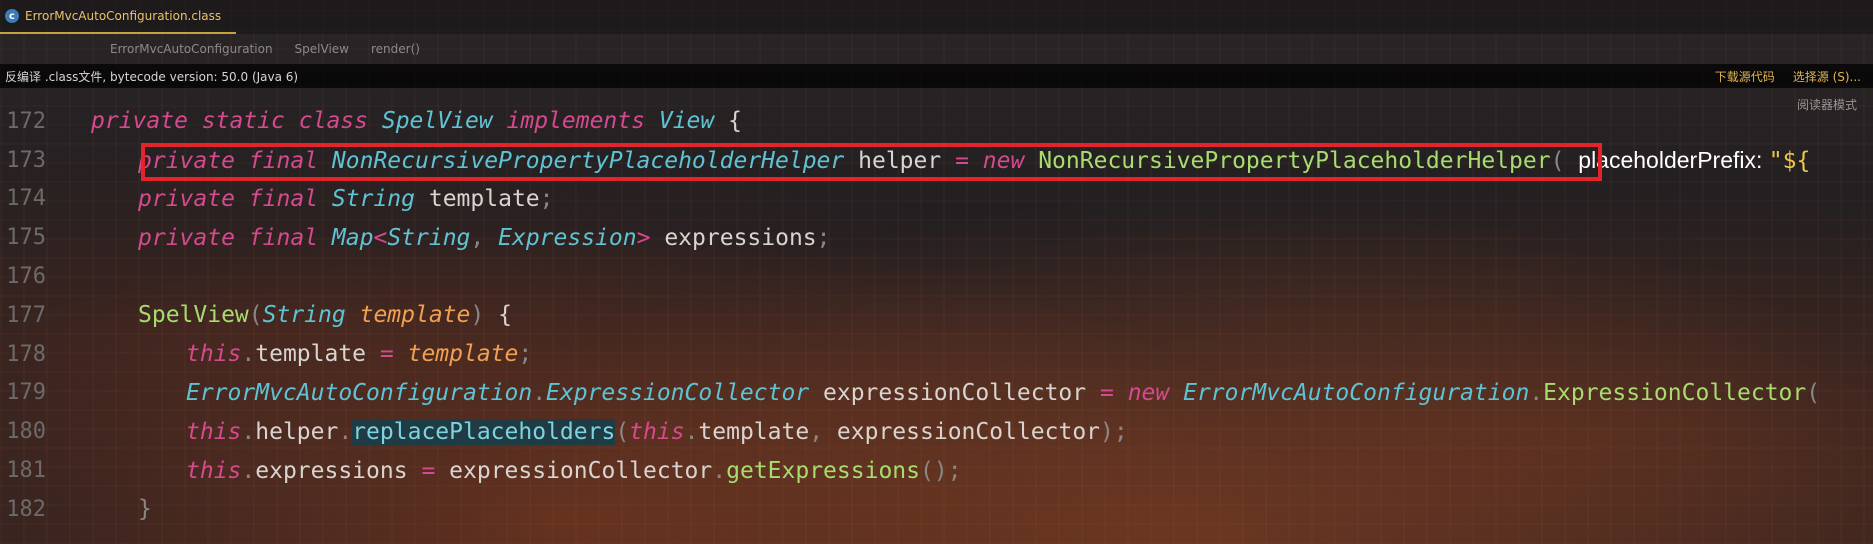 Image resolution: width=1873 pixels, height=544 pixels. What do you see at coordinates (26, 160) in the screenshot?
I see `line-number: 173` at bounding box center [26, 160].